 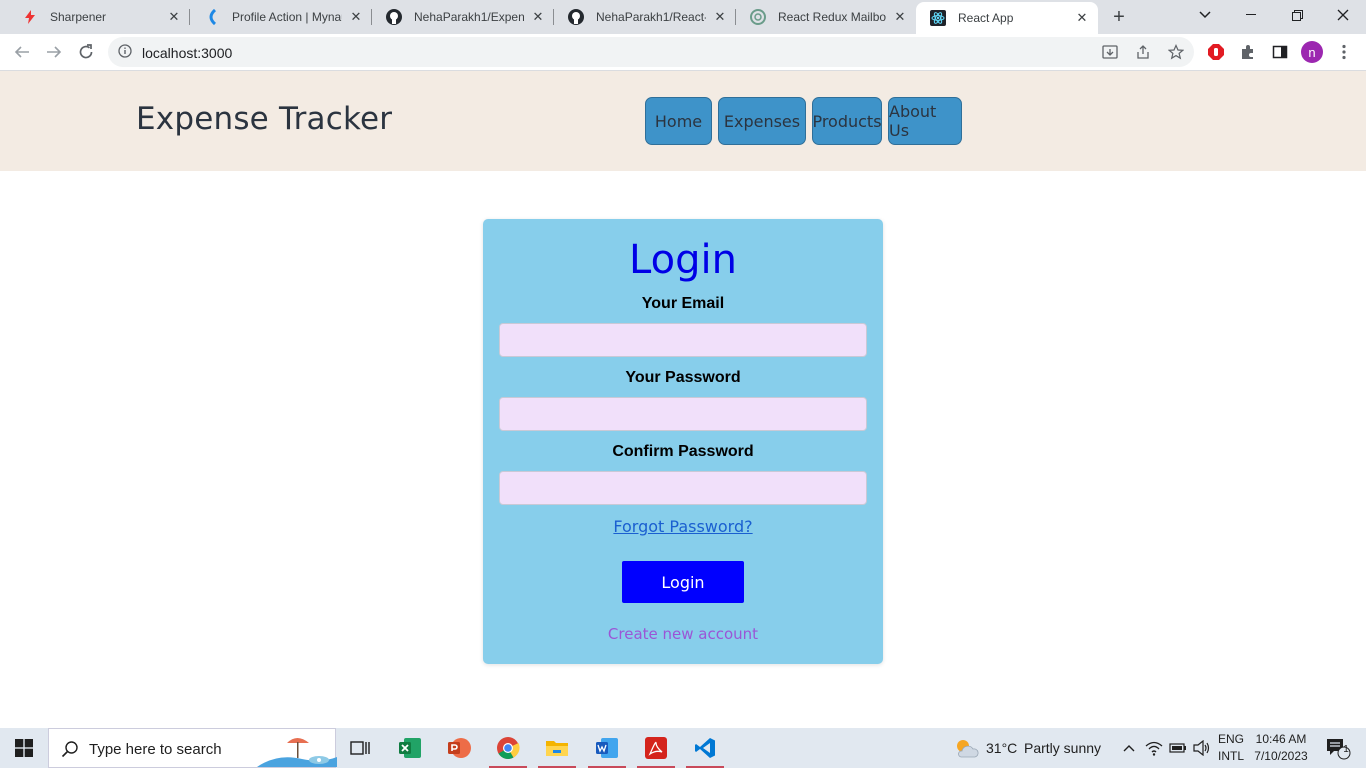 I want to click on weather-button, so click(x=966, y=748).